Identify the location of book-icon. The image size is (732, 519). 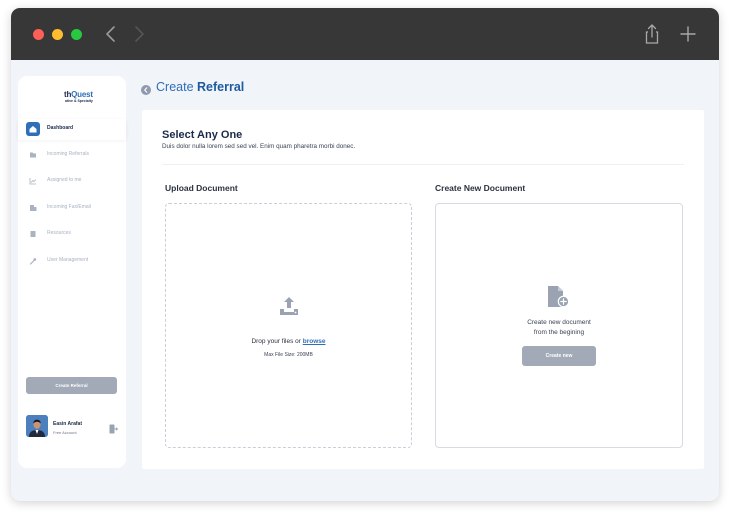
(33, 234).